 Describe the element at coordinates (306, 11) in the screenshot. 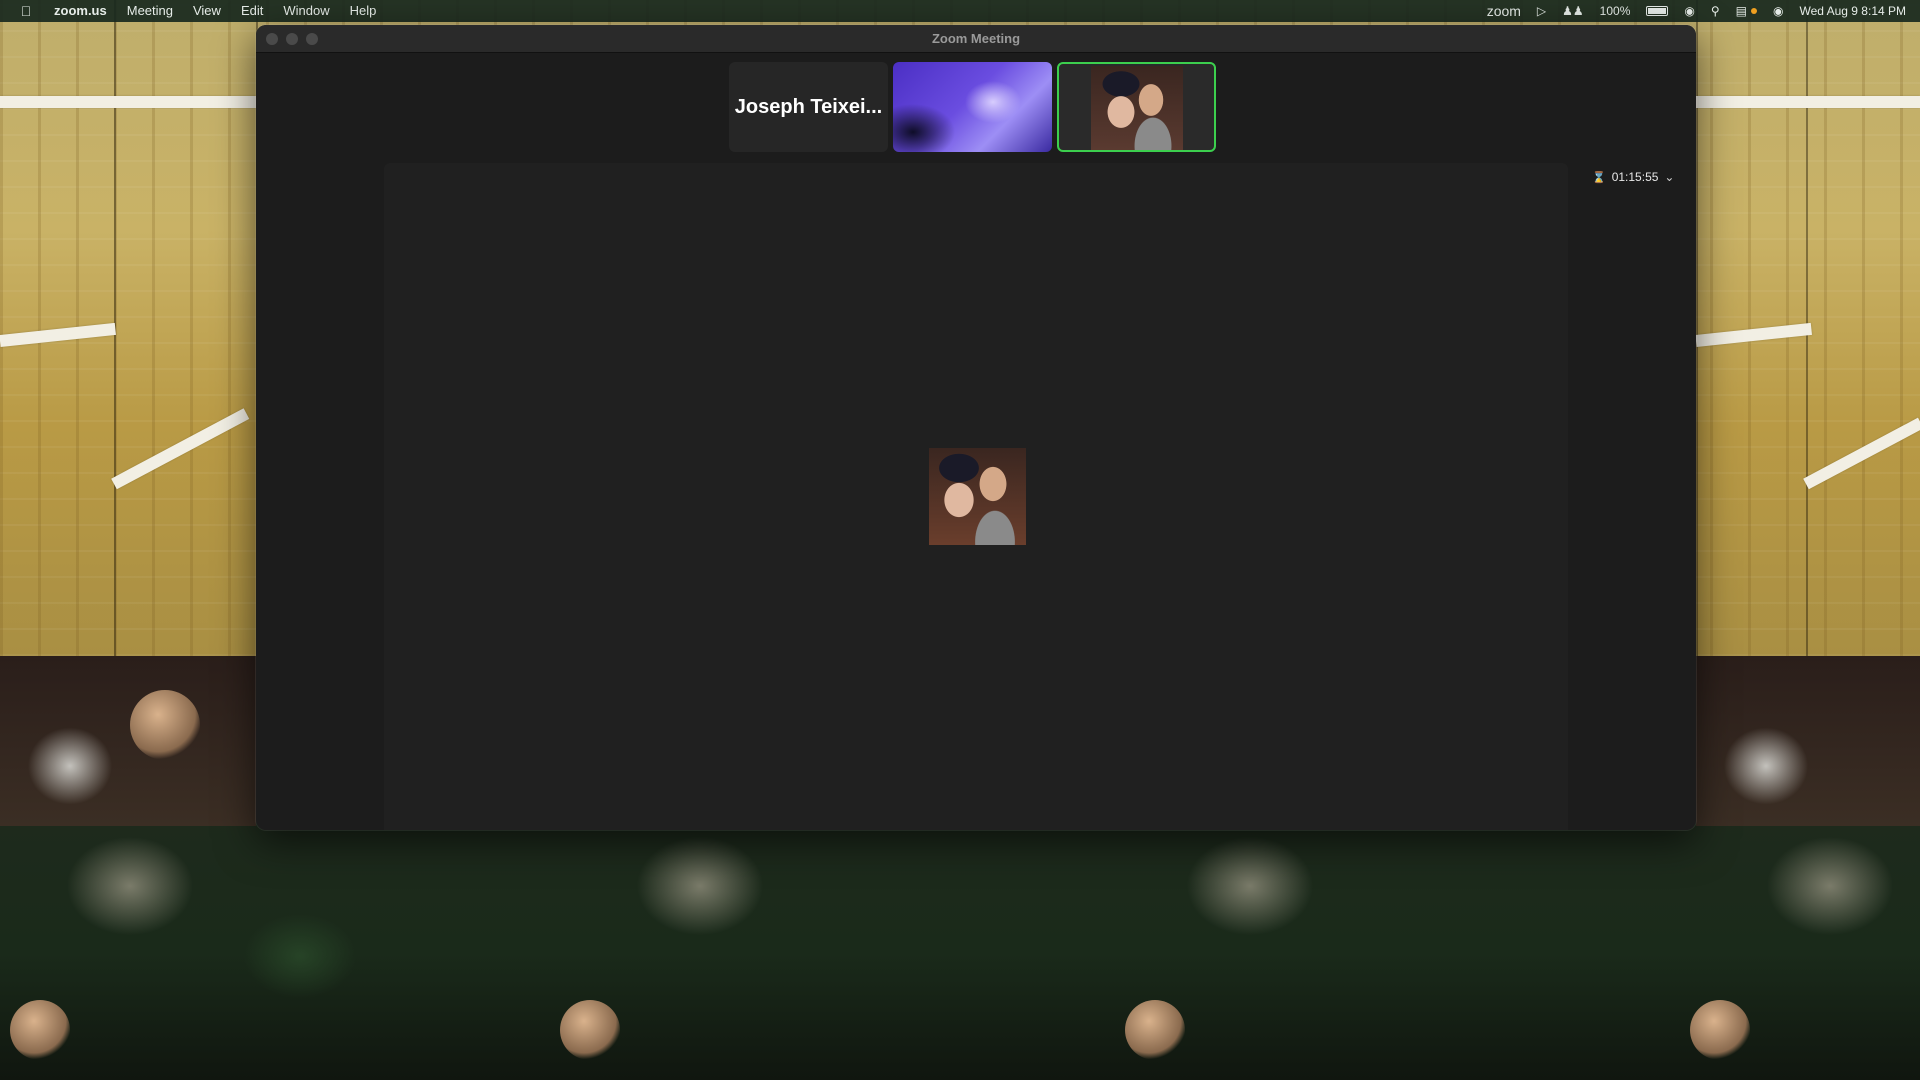

I see `menu-window: Window` at that location.